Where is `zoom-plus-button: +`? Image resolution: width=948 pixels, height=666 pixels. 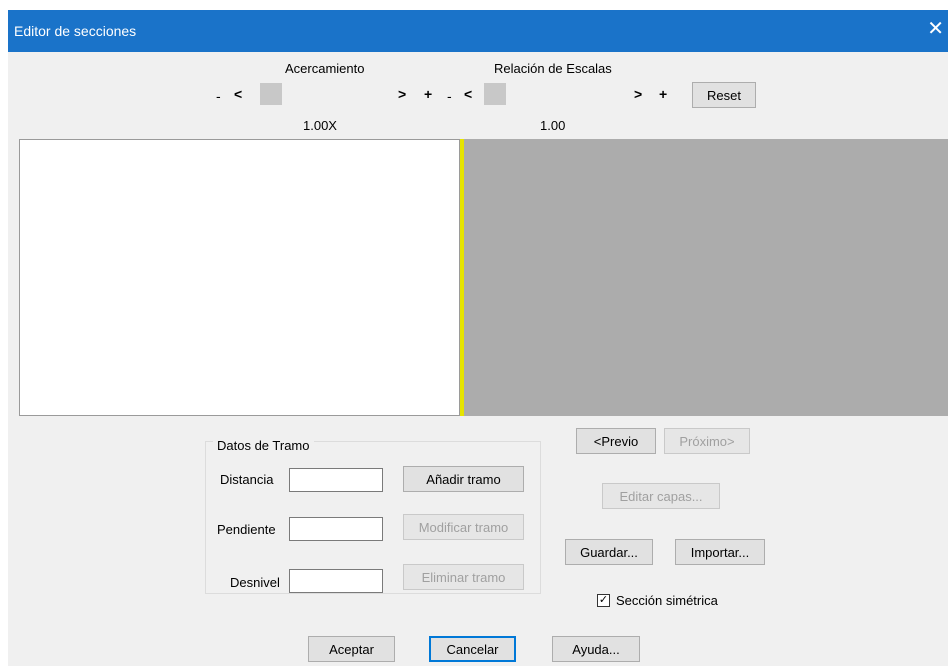
zoom-plus-button: + is located at coordinates (428, 94).